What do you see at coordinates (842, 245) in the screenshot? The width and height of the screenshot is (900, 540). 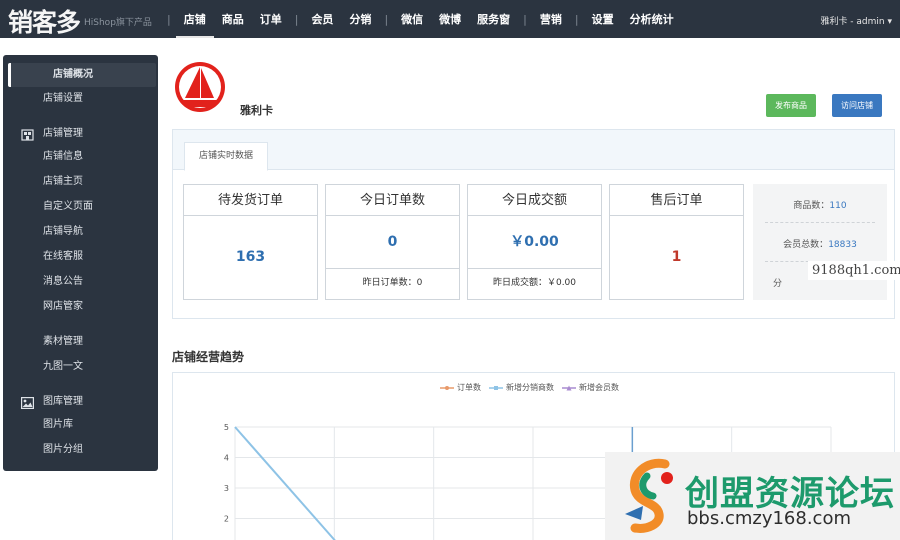 I see `stat-value: 18833` at bounding box center [842, 245].